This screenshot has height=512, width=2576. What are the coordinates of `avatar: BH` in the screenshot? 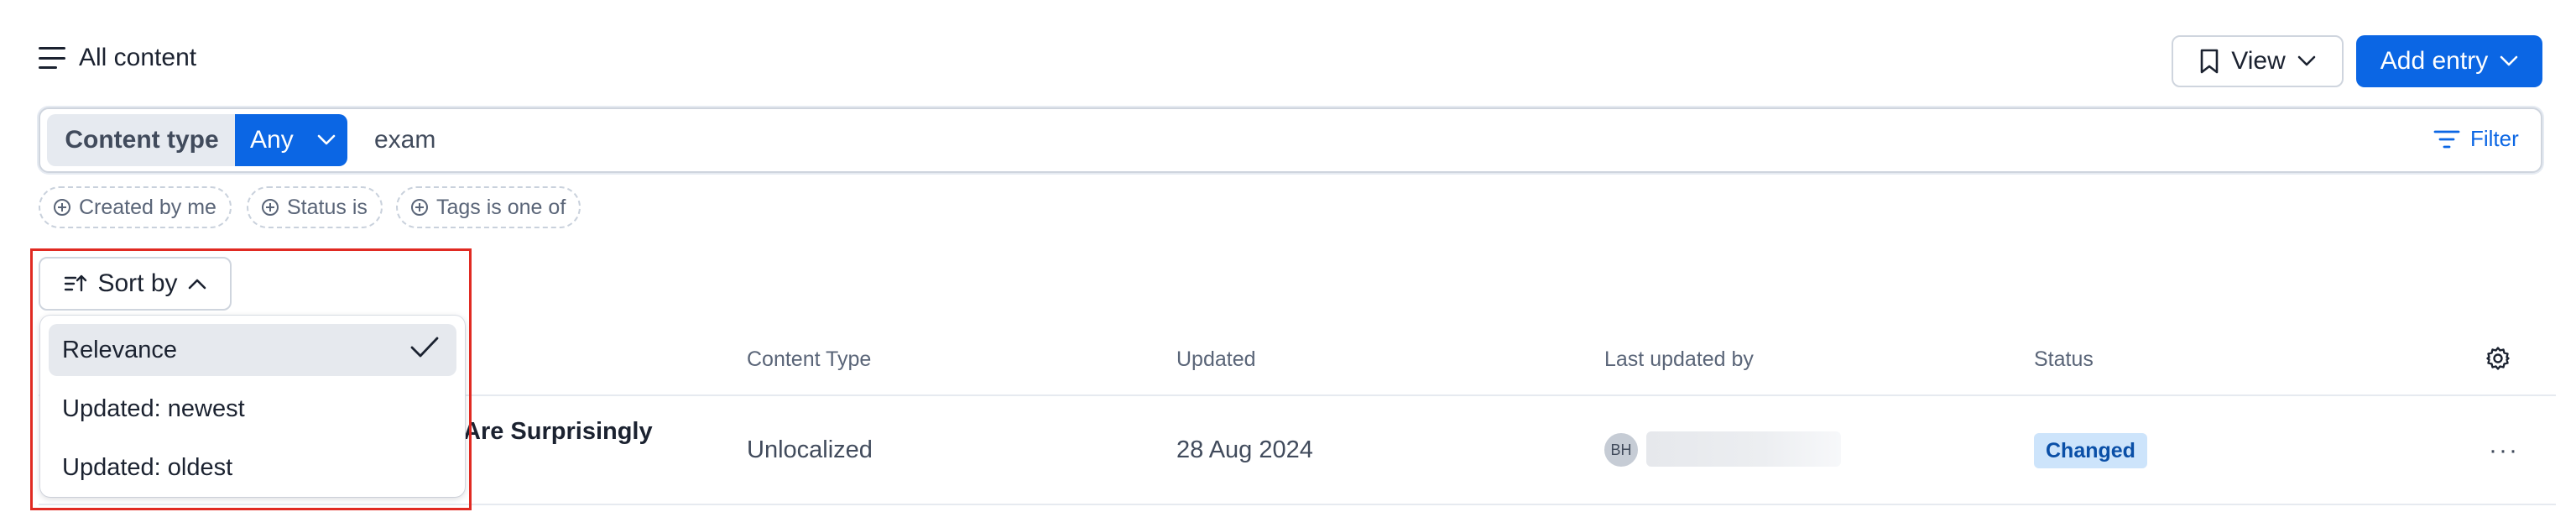 It's located at (1621, 449).